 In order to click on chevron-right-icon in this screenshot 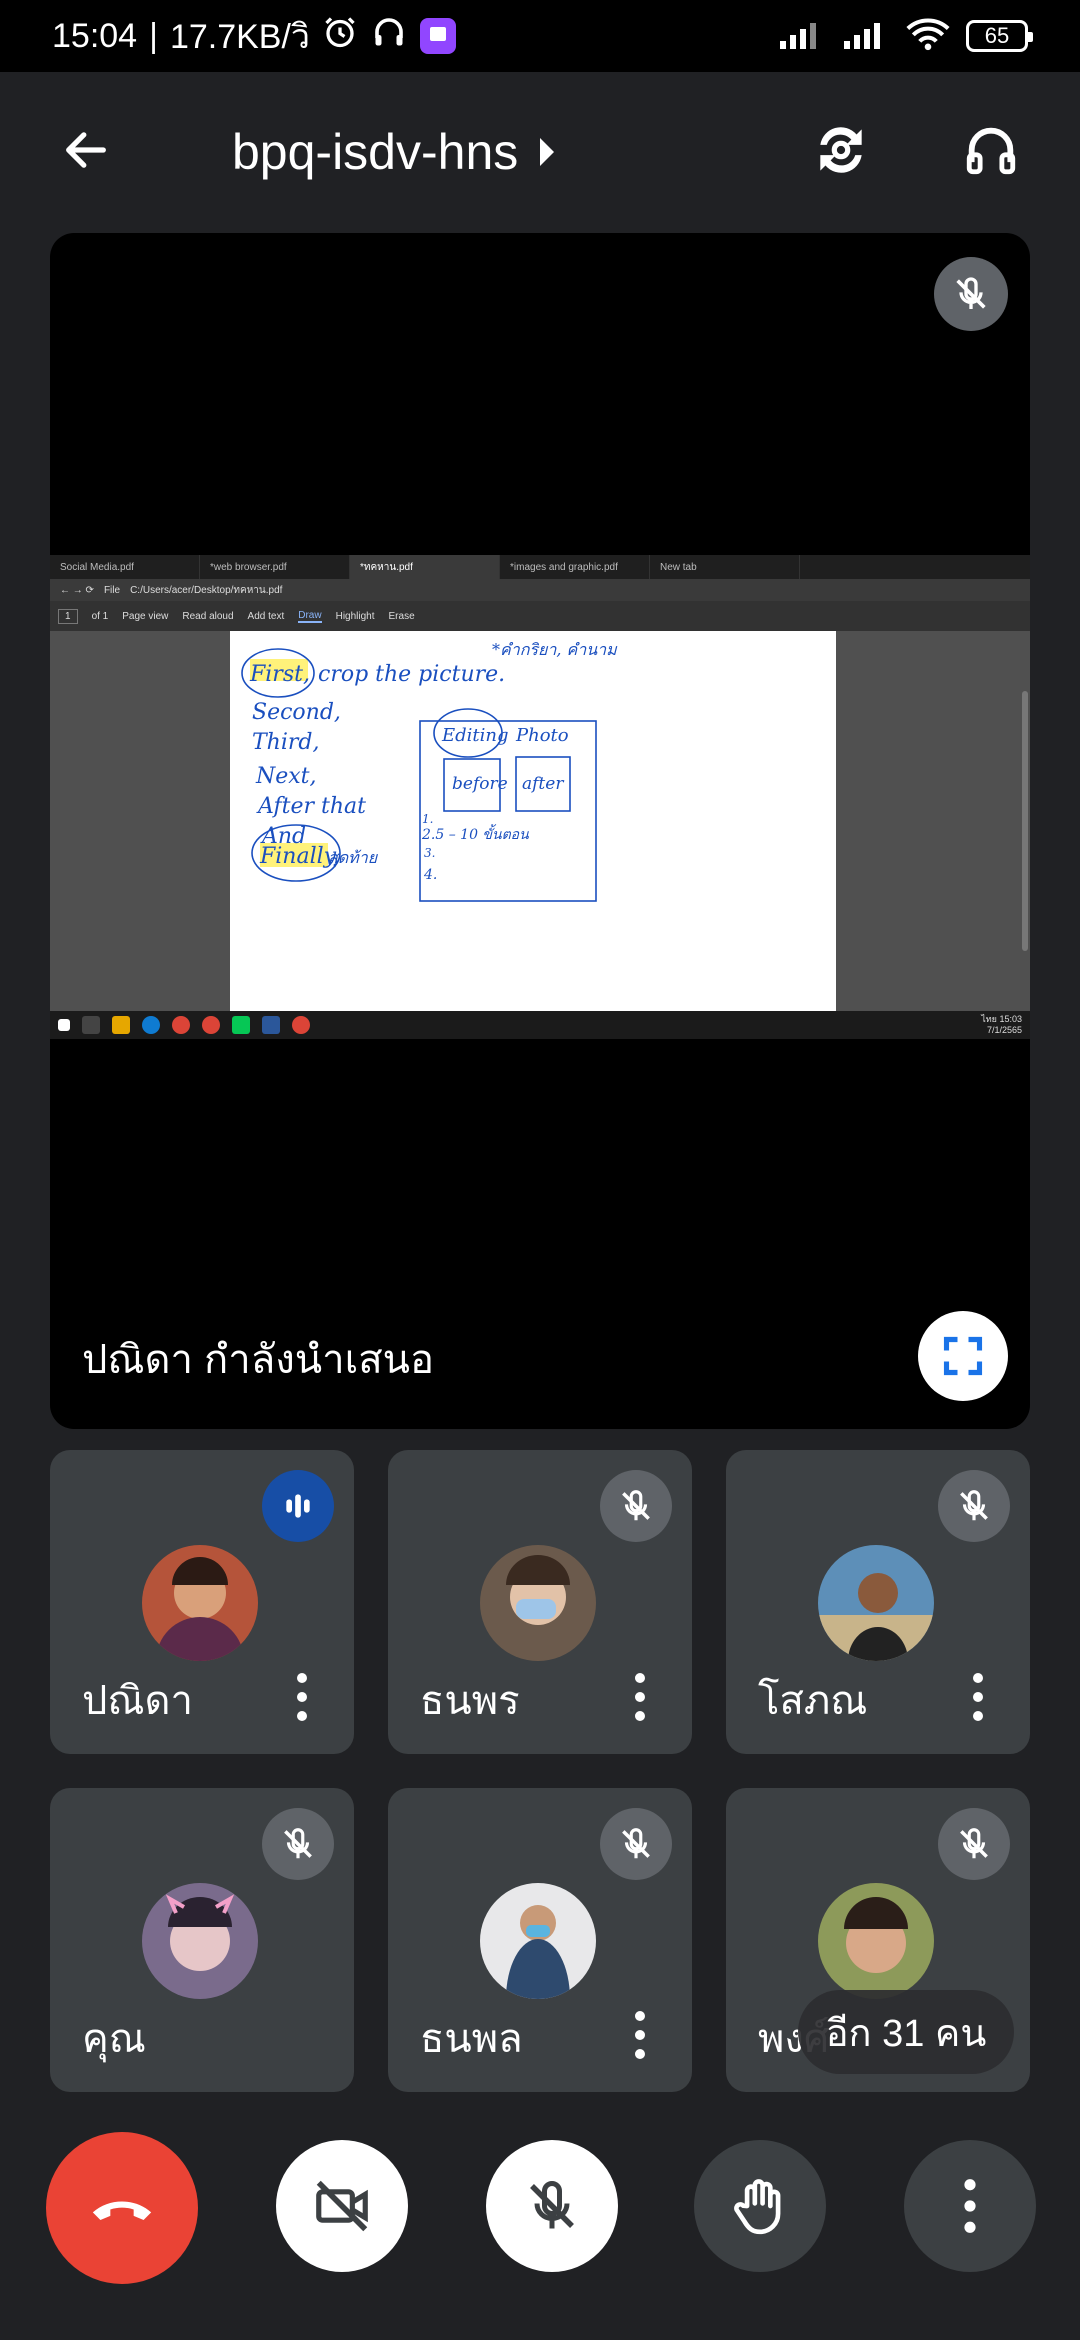, I will do `click(547, 152)`.